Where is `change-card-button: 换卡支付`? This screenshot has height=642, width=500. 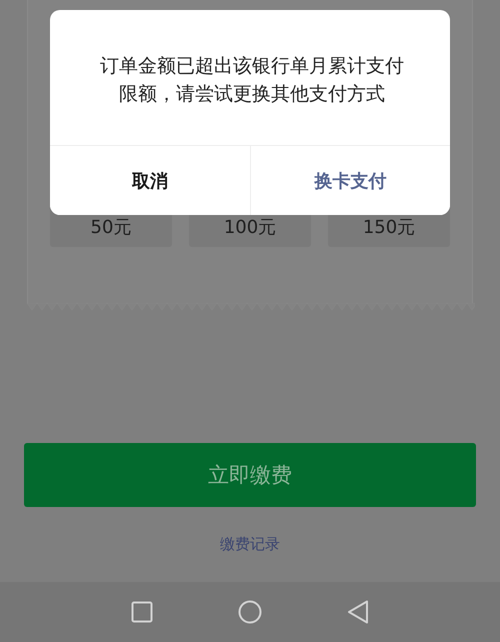
change-card-button: 换卡支付 is located at coordinates (350, 180).